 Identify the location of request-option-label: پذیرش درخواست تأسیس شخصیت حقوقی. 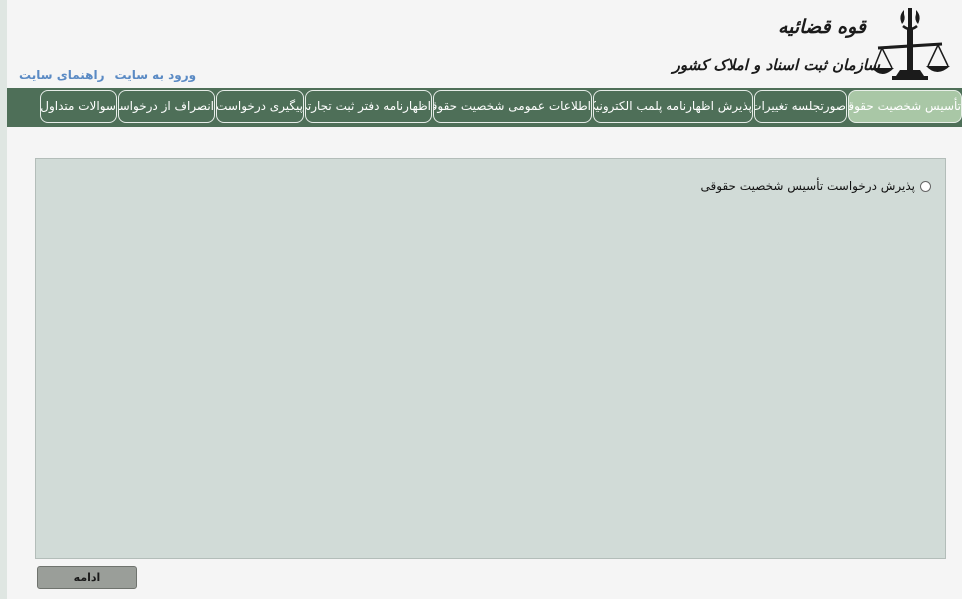
(808, 186).